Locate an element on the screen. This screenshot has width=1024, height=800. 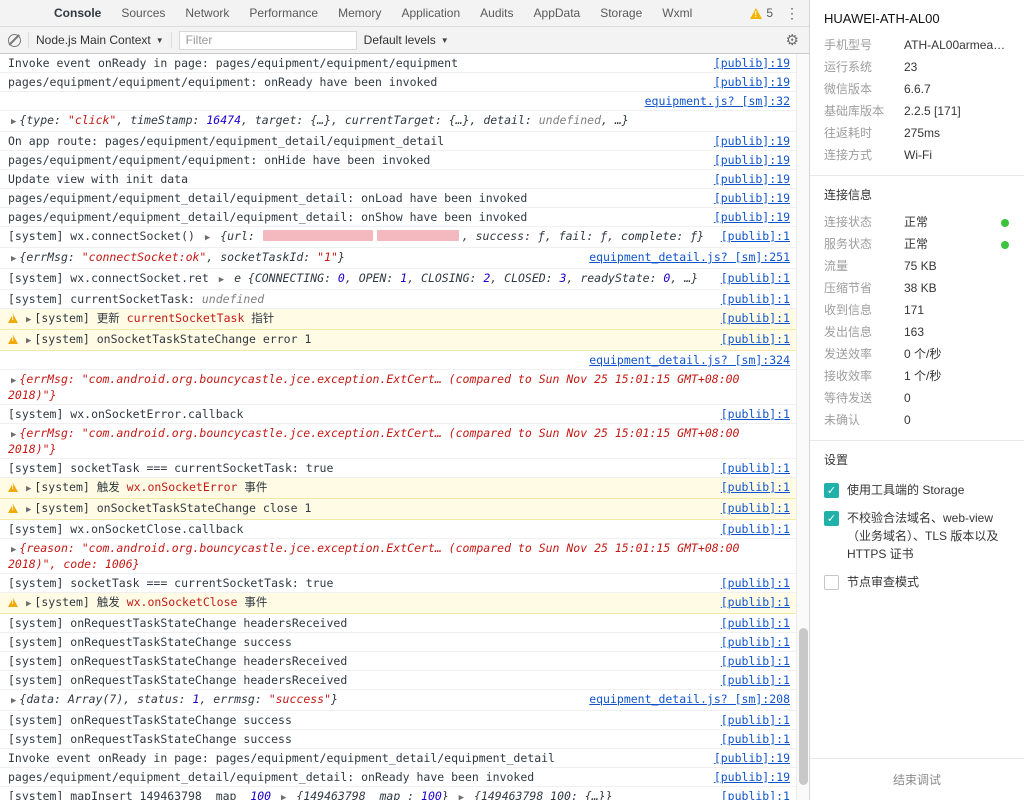
source-link: equipment_detail.js? [sm]:324 is located at coordinates (683, 360).